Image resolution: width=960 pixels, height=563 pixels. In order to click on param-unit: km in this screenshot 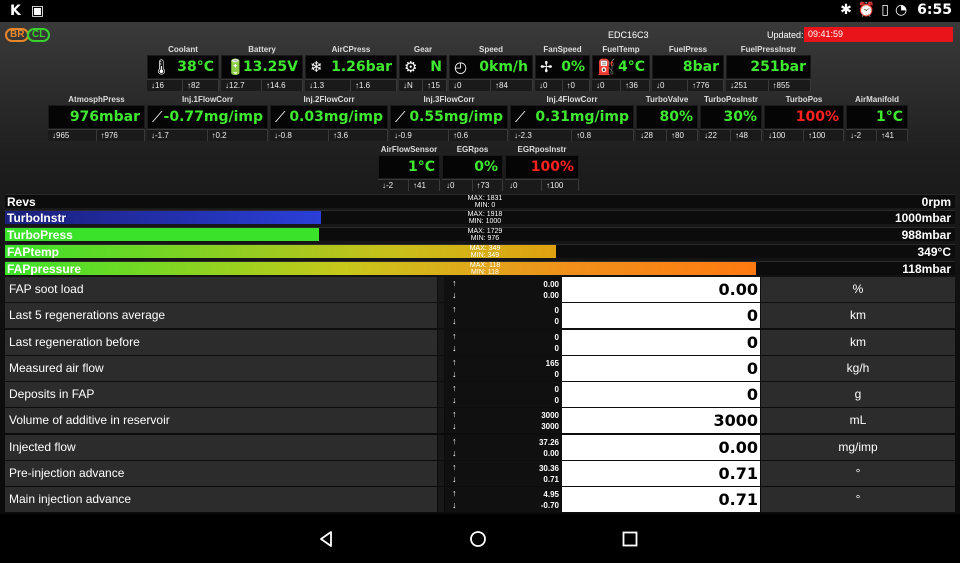, I will do `click(858, 316)`.